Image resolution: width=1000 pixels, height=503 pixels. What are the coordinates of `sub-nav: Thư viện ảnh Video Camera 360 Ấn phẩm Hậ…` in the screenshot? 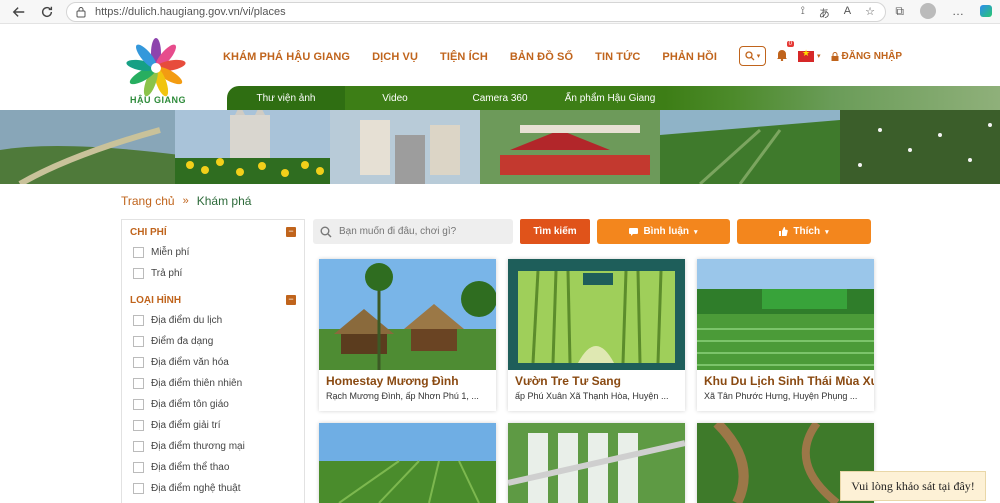 It's located at (613, 98).